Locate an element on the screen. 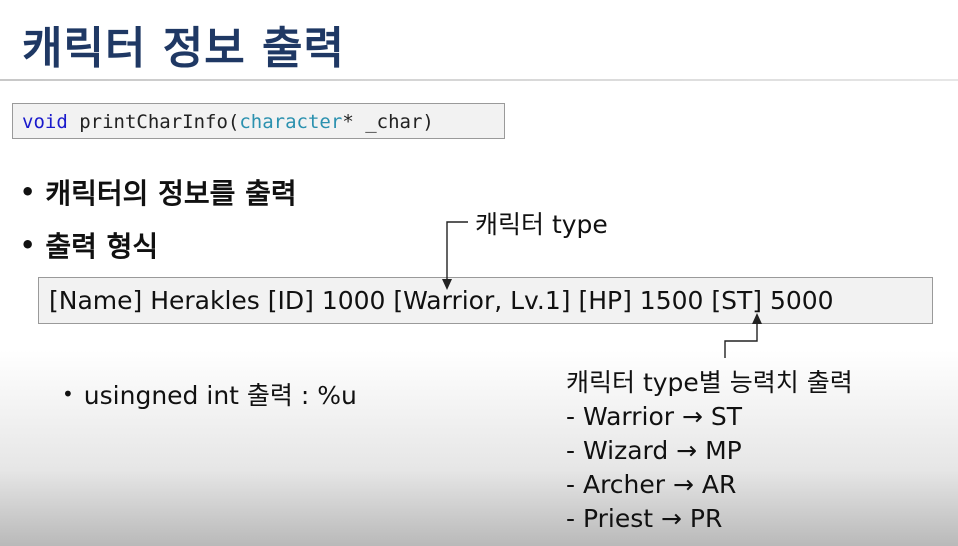 This screenshot has height=546, width=958. sub-bullet-text: usingned int 출력 : %u is located at coordinates (220, 395).